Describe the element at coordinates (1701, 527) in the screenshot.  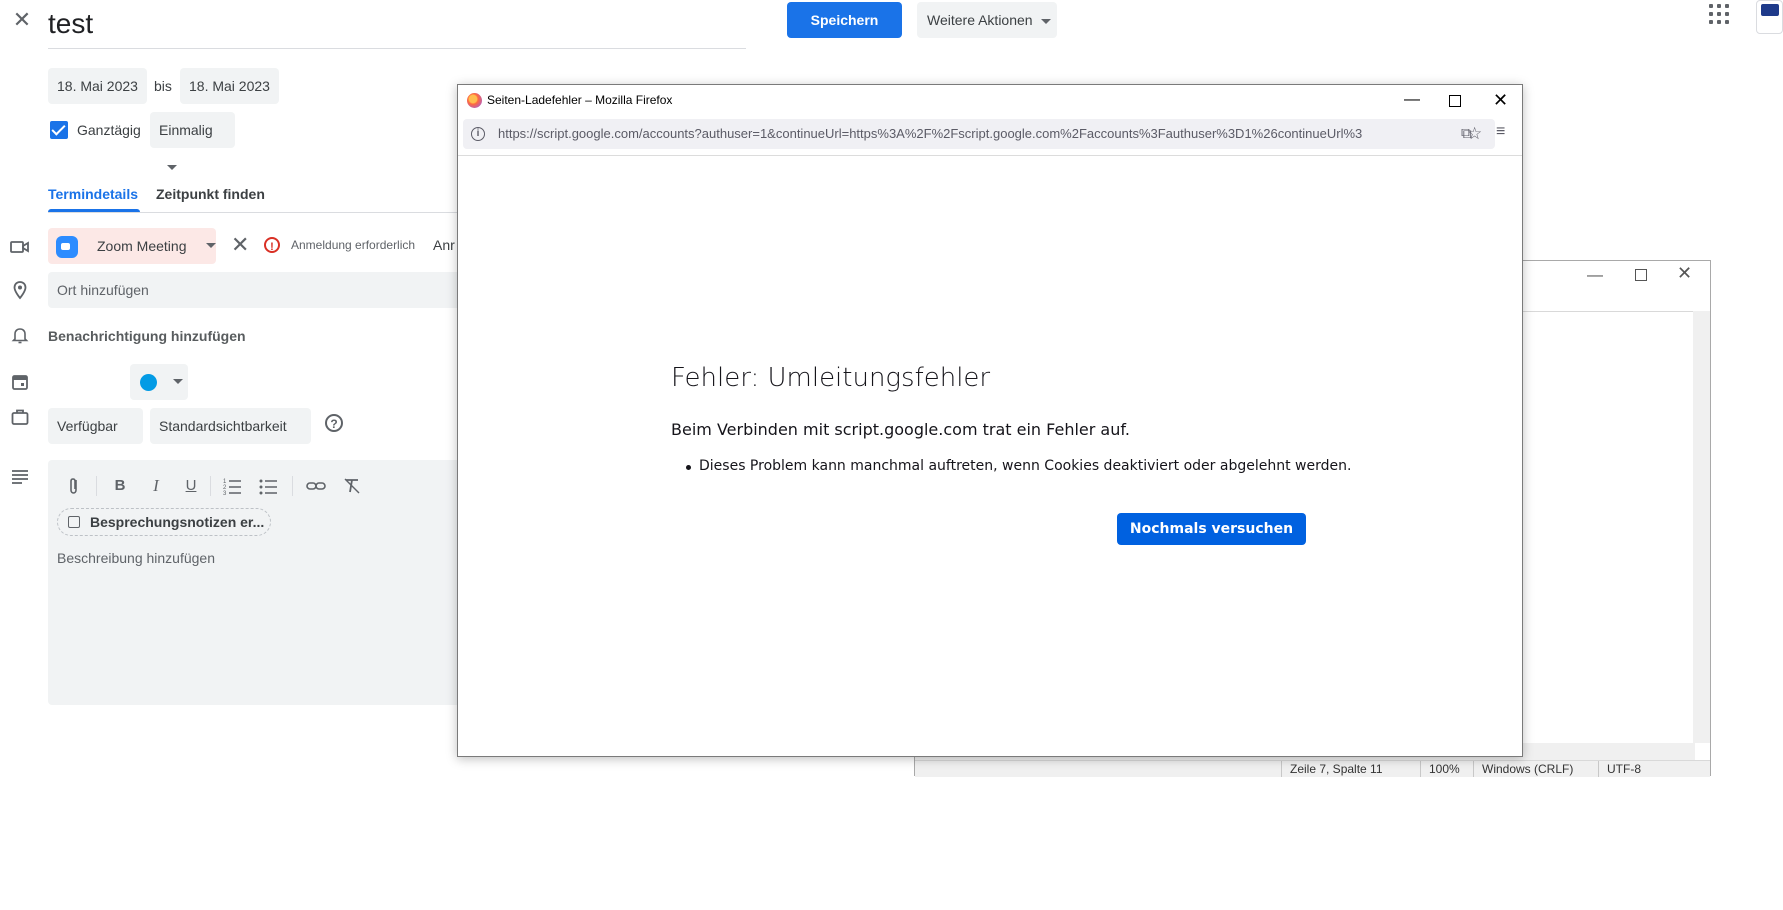
I see `vertical-scrollbar` at that location.